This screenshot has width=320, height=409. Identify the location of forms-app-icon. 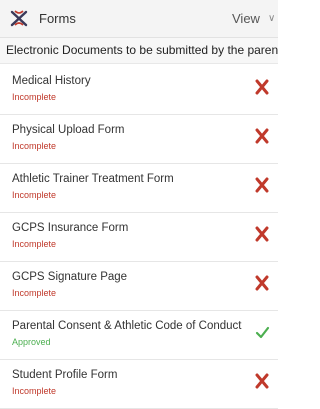
(19, 18).